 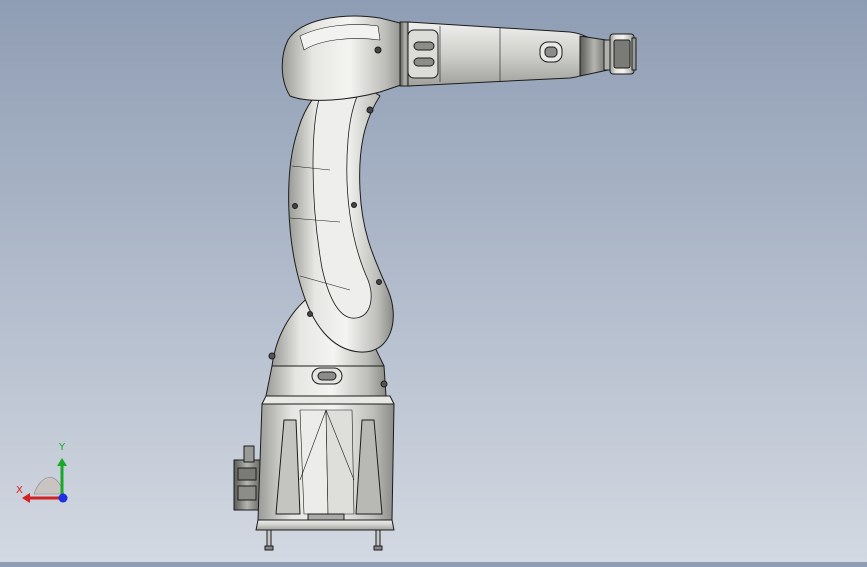 What do you see at coordinates (42, 474) in the screenshot?
I see `orientation-triad: X Y` at bounding box center [42, 474].